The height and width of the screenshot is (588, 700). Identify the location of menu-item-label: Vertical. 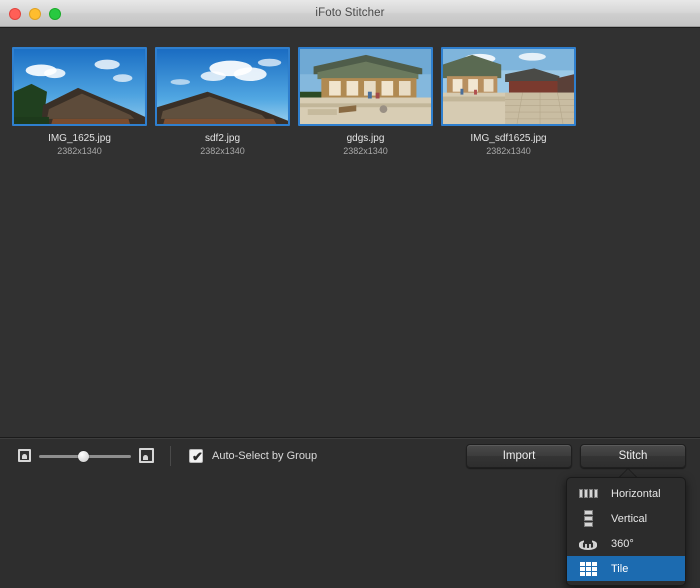
(629, 518).